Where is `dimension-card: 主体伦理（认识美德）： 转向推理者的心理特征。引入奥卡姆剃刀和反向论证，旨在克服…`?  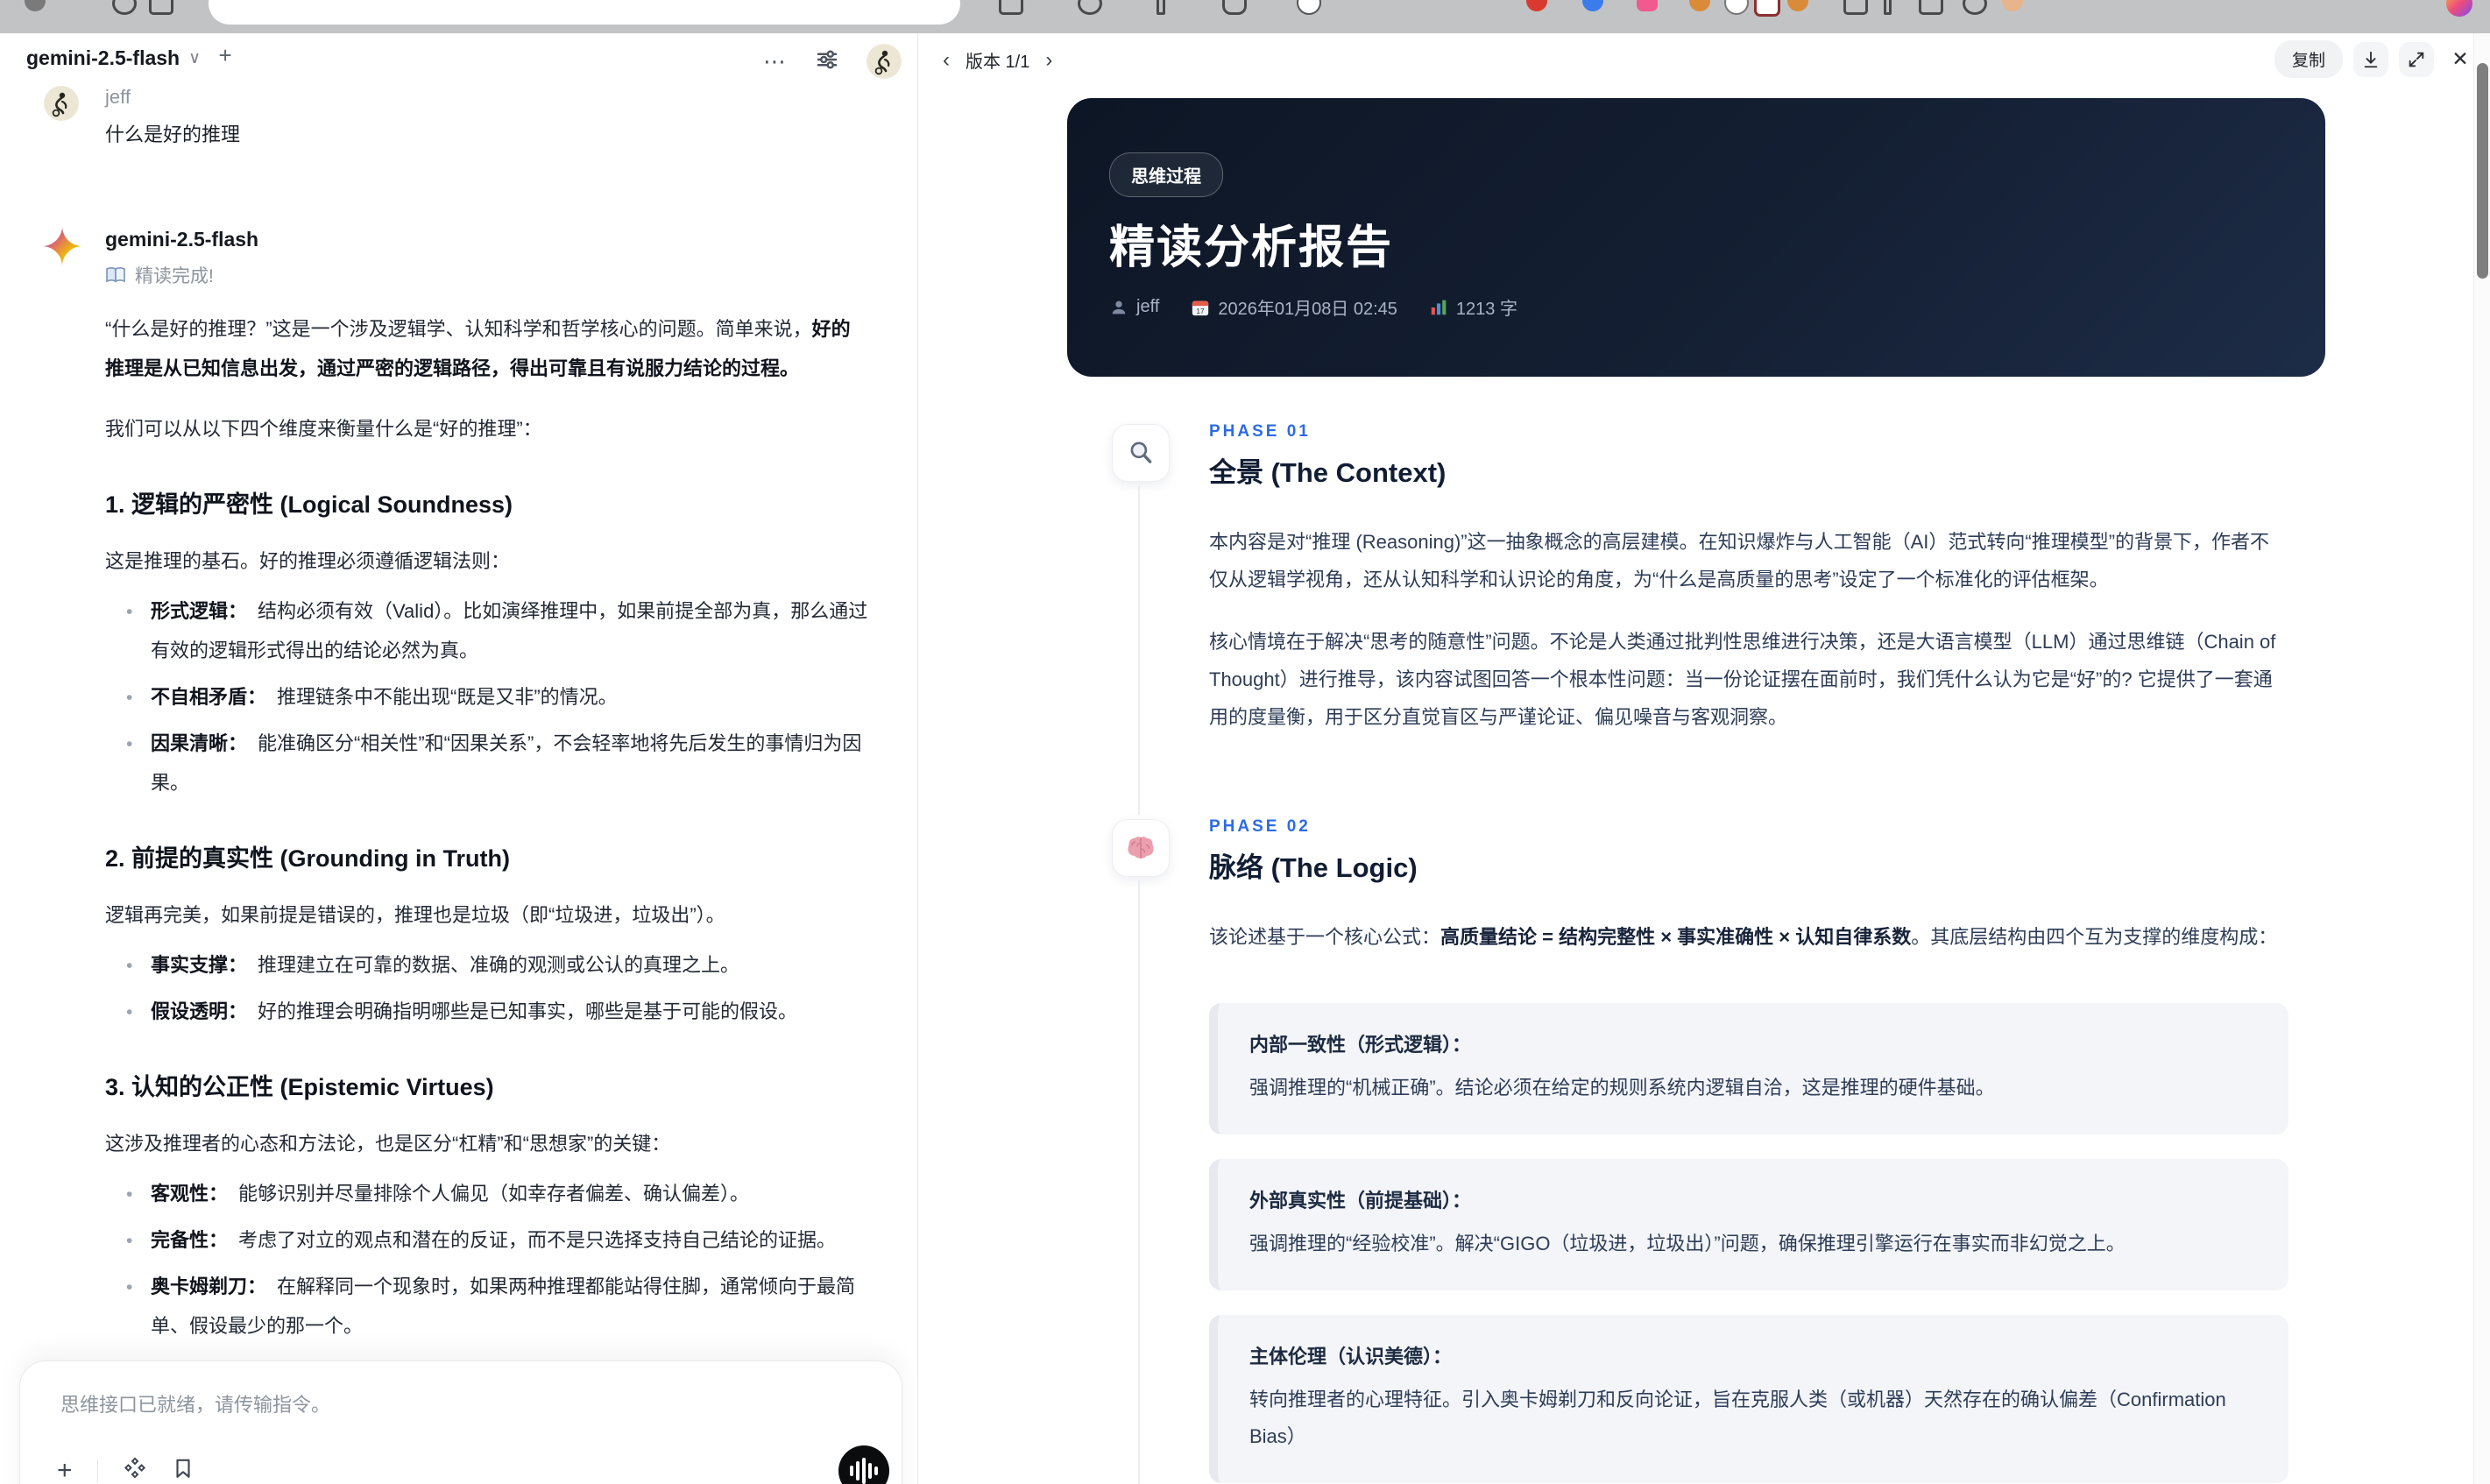 dimension-card: 主体伦理（认识美德）： 转向推理者的心理特征。引入奥卡姆剃刀和反向论证，旨在克服… is located at coordinates (1748, 1399).